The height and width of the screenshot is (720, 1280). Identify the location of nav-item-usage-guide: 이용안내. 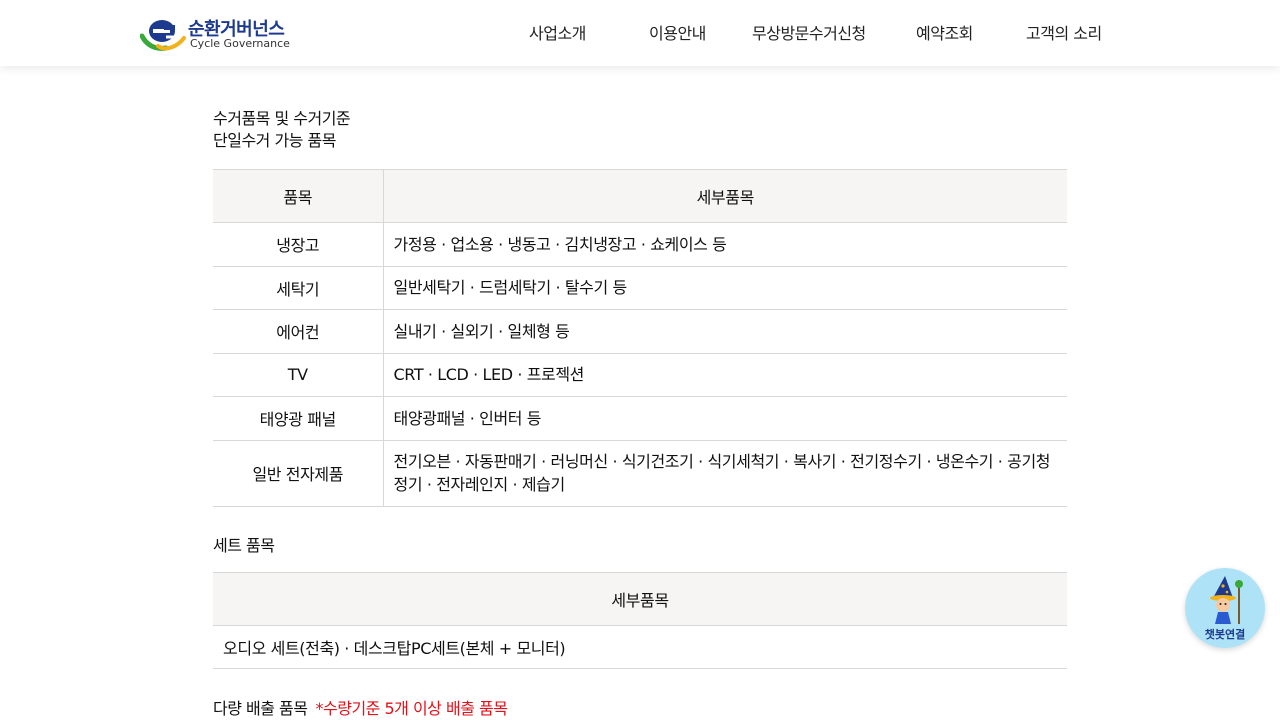
(677, 32).